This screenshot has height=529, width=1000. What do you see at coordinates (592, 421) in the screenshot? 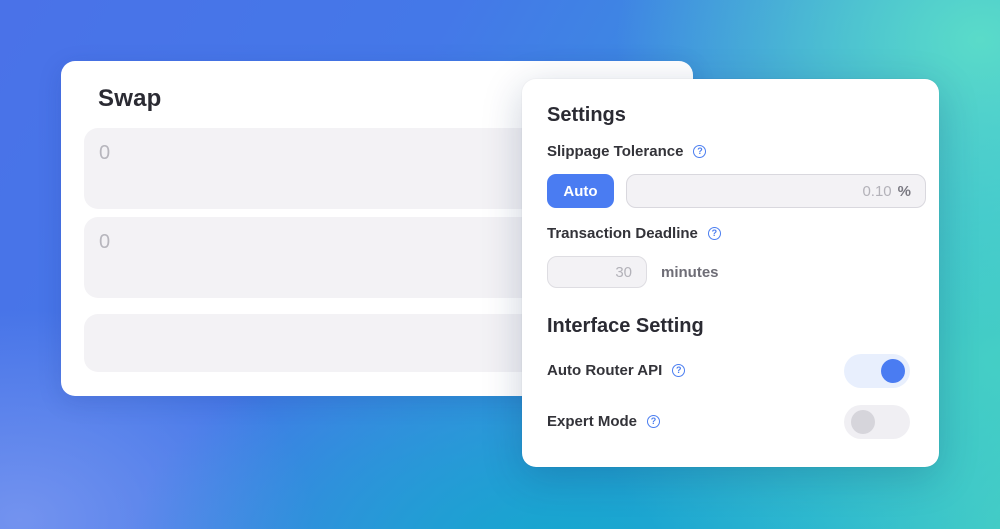
I see `expert-mode-text: Expert Mode` at bounding box center [592, 421].